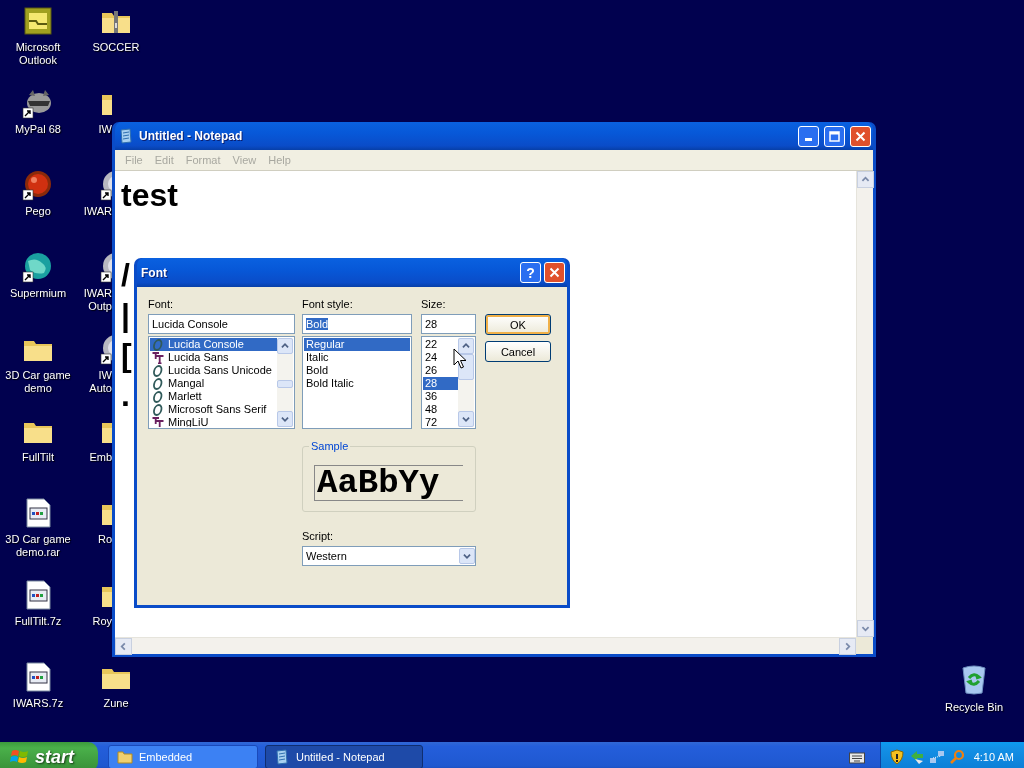 The height and width of the screenshot is (768, 1024). Describe the element at coordinates (149, 195) in the screenshot. I see `text-line: test` at that location.